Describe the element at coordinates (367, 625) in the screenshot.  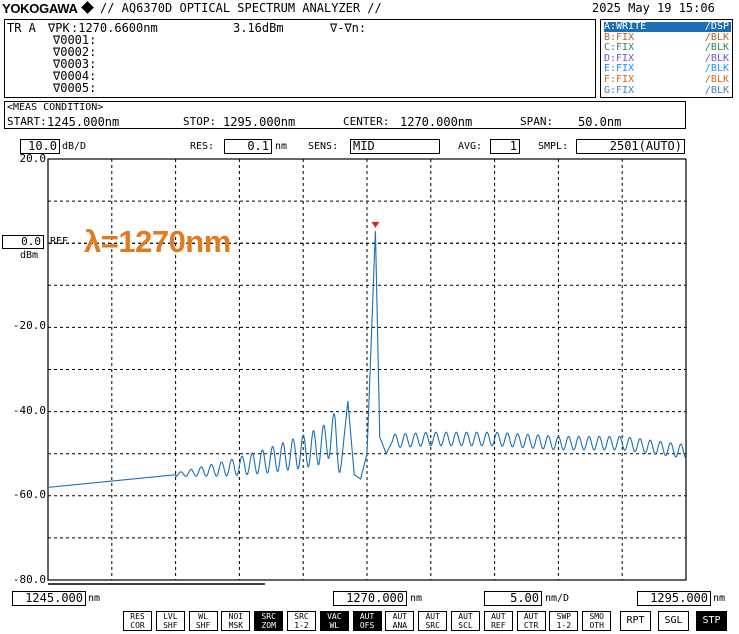
I see `softkey-bottom-label: OFS` at that location.